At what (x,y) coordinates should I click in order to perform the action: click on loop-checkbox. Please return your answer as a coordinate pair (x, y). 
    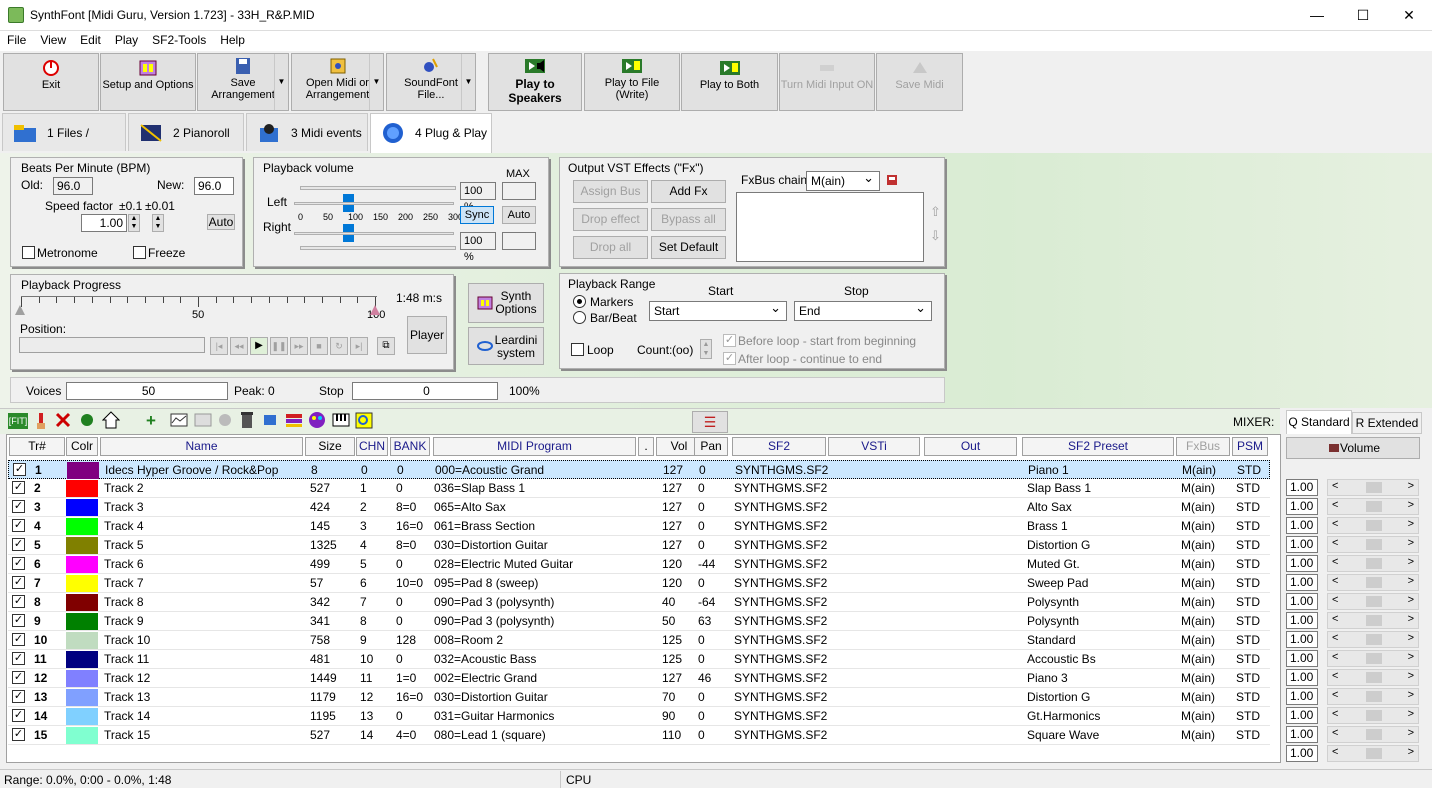
    Looking at the image, I should click on (577, 349).